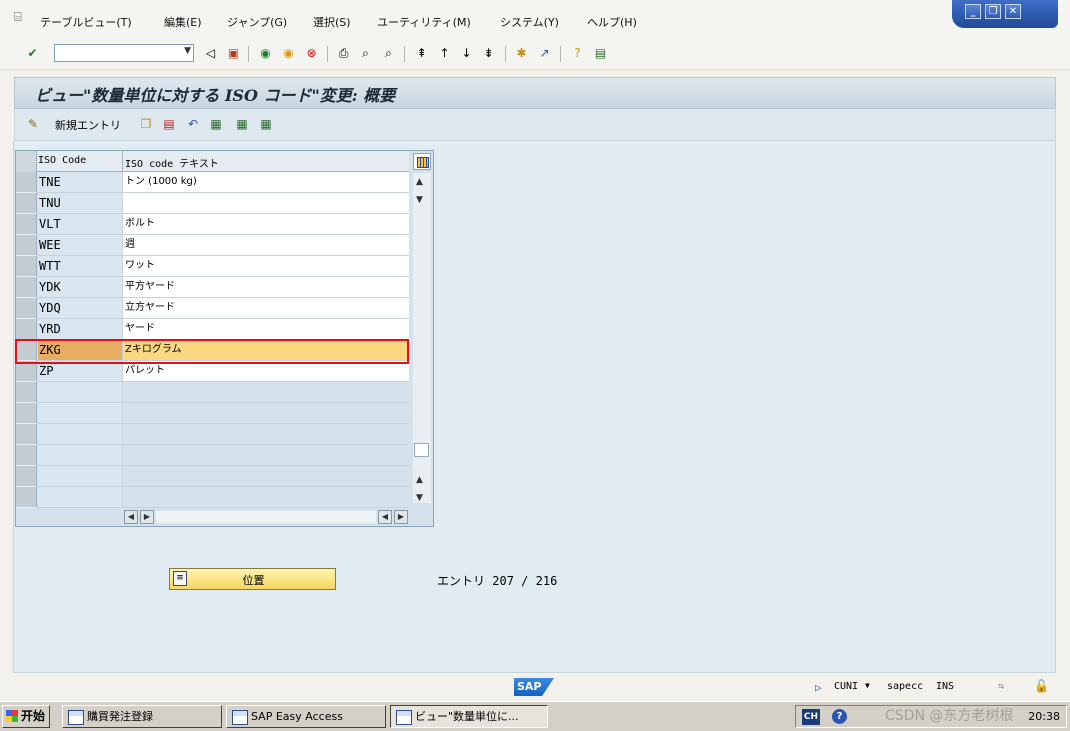 This screenshot has width=1070, height=731. What do you see at coordinates (193, 124) in the screenshot?
I see `undo-icon: ↶` at bounding box center [193, 124].